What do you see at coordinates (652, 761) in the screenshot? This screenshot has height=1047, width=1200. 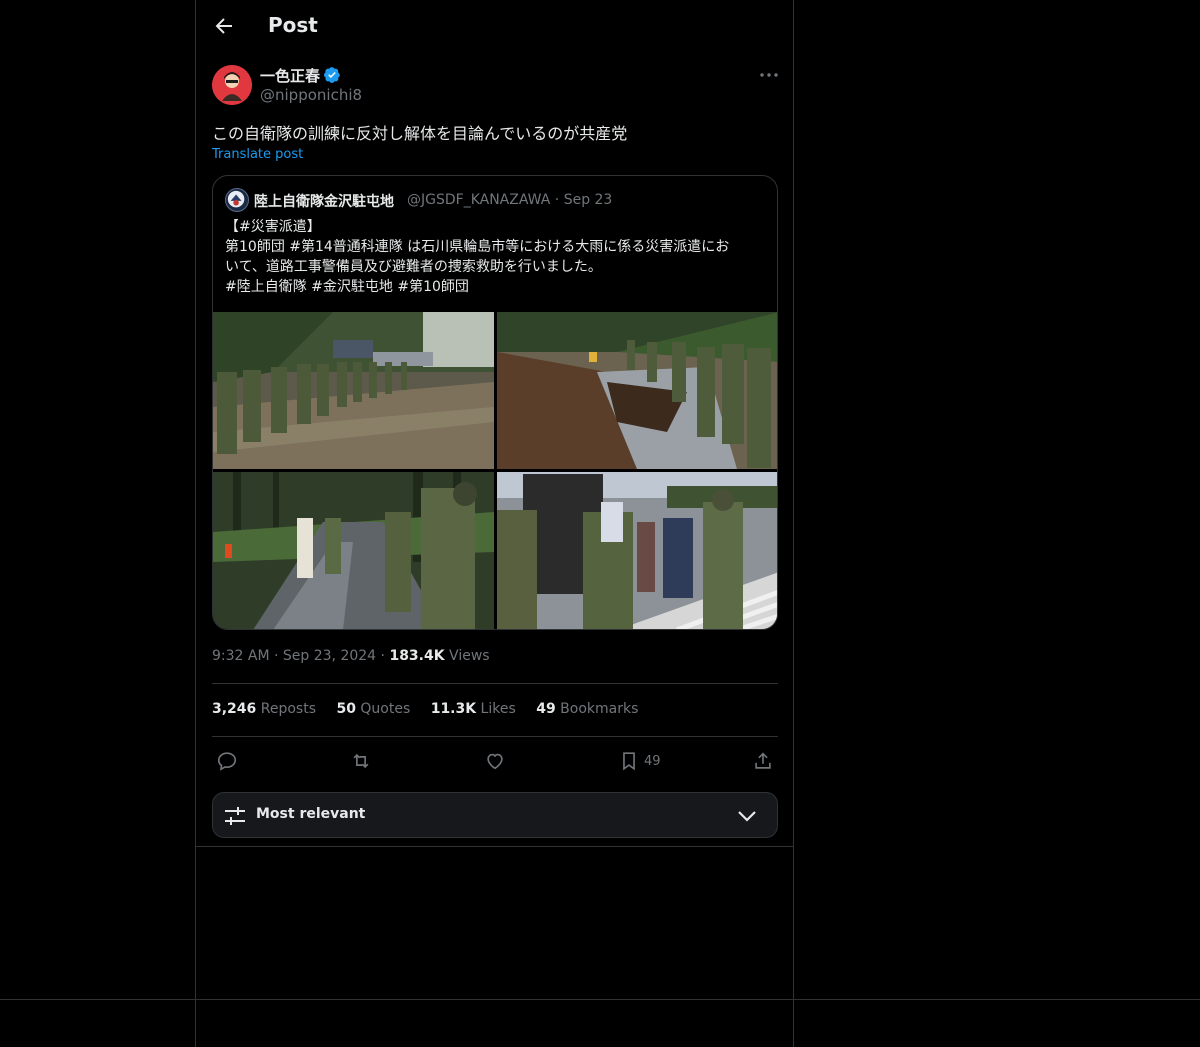 I see `bookmark-count: 49` at bounding box center [652, 761].